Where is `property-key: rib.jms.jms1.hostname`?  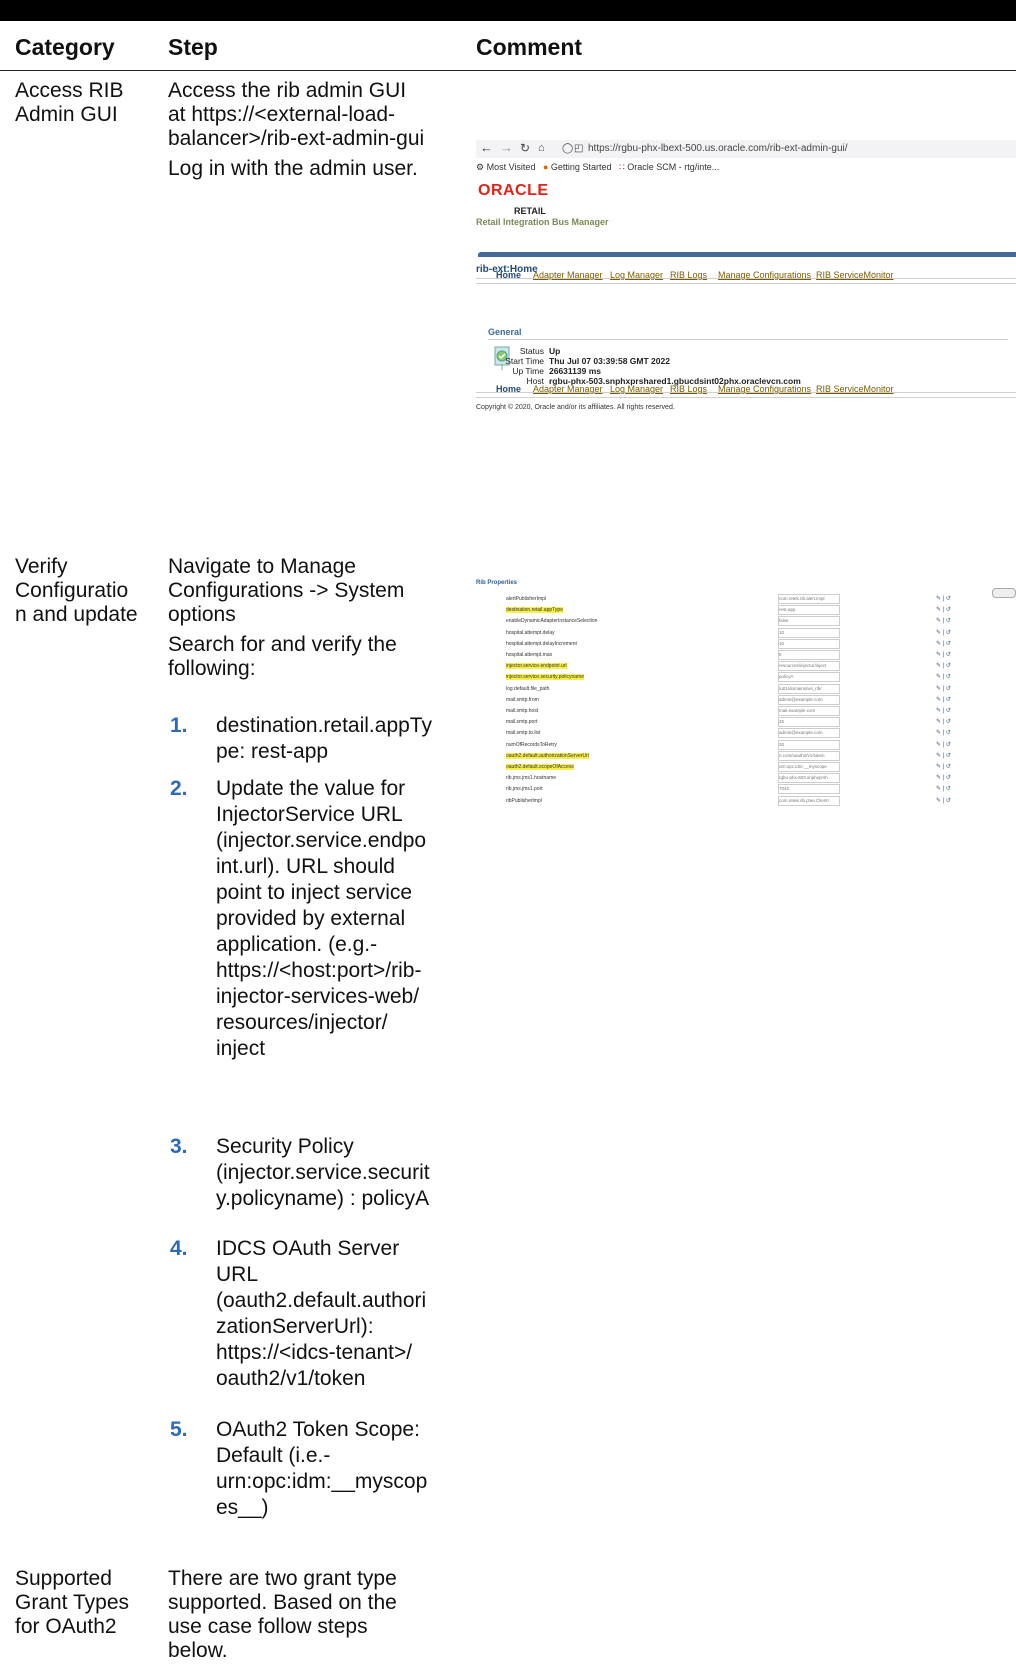 property-key: rib.jms.jms1.hostname is located at coordinates (531, 778).